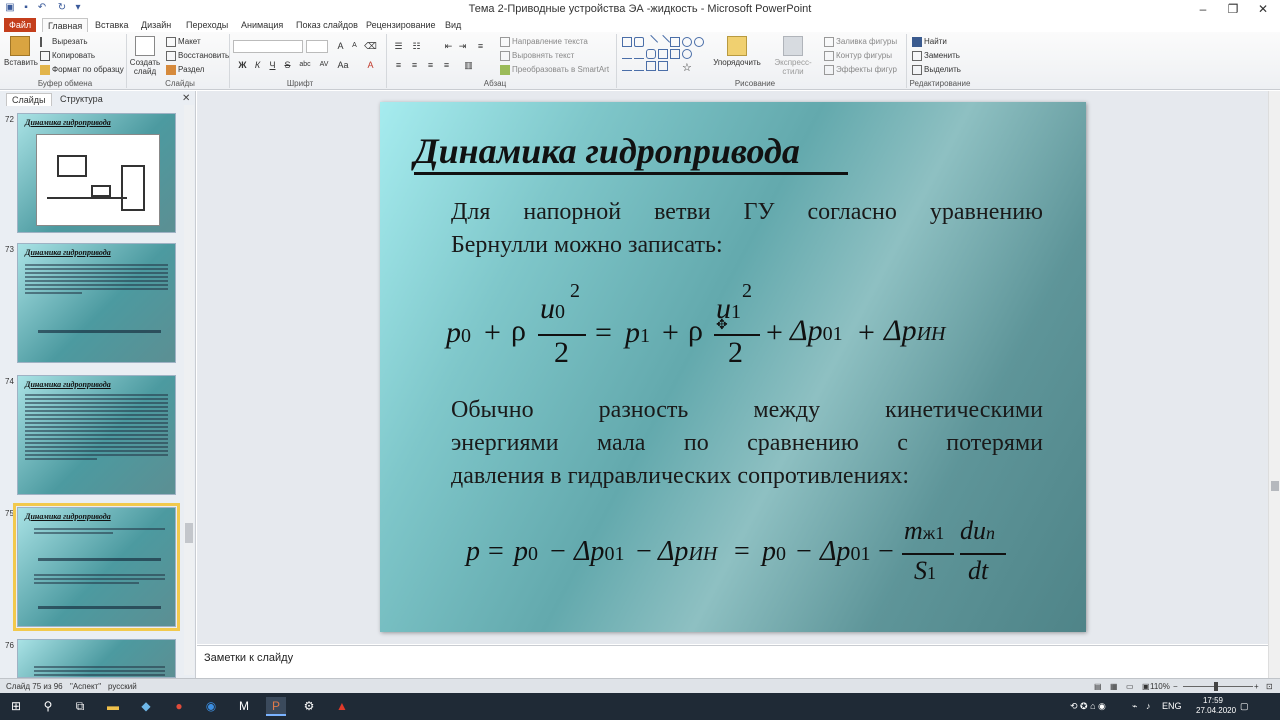 This screenshot has height=720, width=1280. Describe the element at coordinates (1114, 686) in the screenshot. I see `slide-sorter-icon: ▦` at that location.